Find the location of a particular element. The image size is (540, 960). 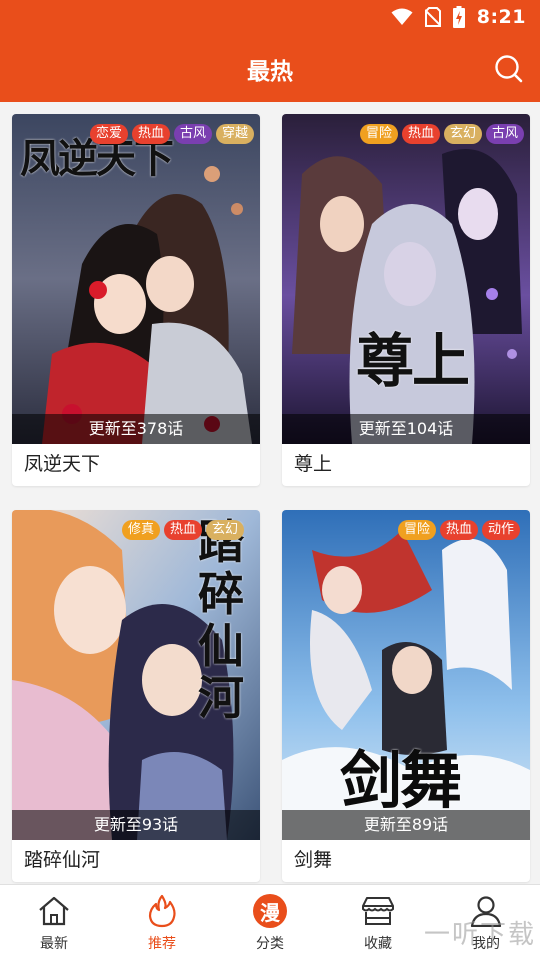

nav-label: 我的 is located at coordinates (486, 944).